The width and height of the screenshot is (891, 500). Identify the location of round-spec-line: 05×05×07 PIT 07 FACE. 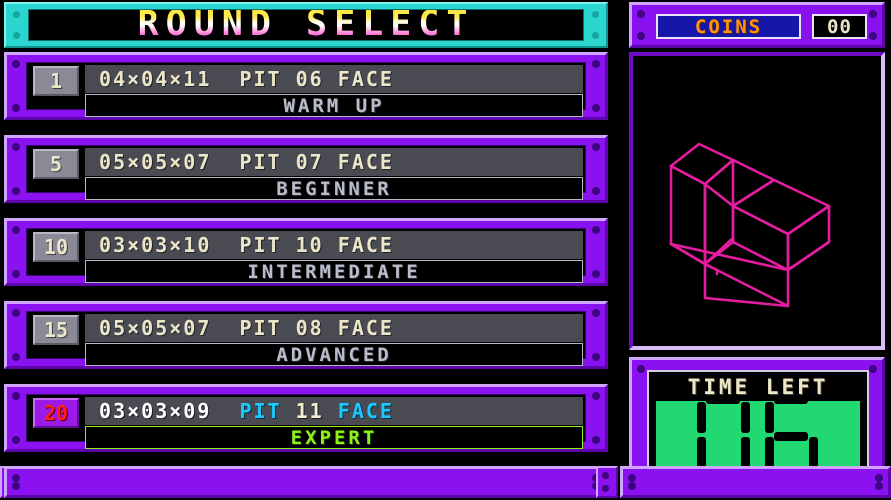
(334, 162).